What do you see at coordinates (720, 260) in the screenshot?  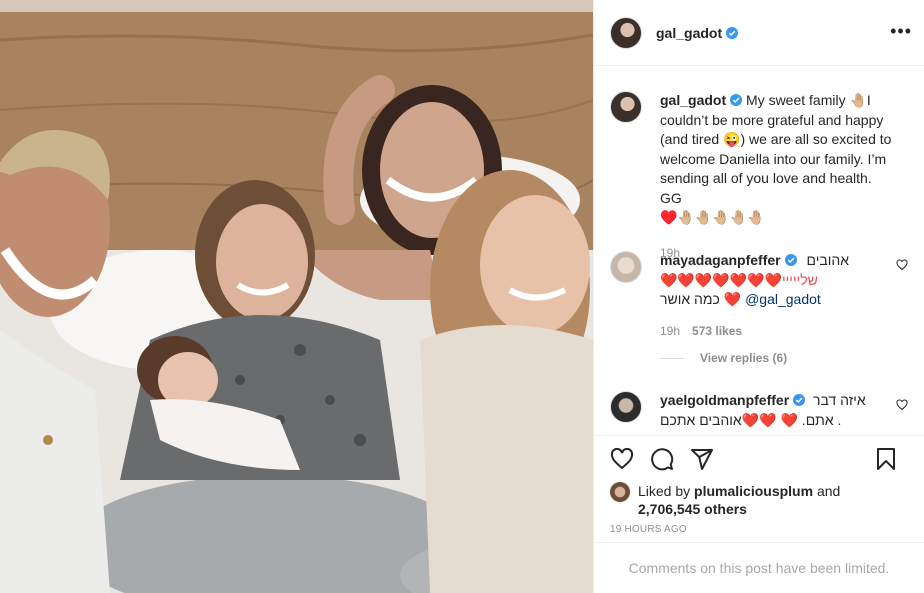 I see `commenter-username: mayadaganpfeffer` at bounding box center [720, 260].